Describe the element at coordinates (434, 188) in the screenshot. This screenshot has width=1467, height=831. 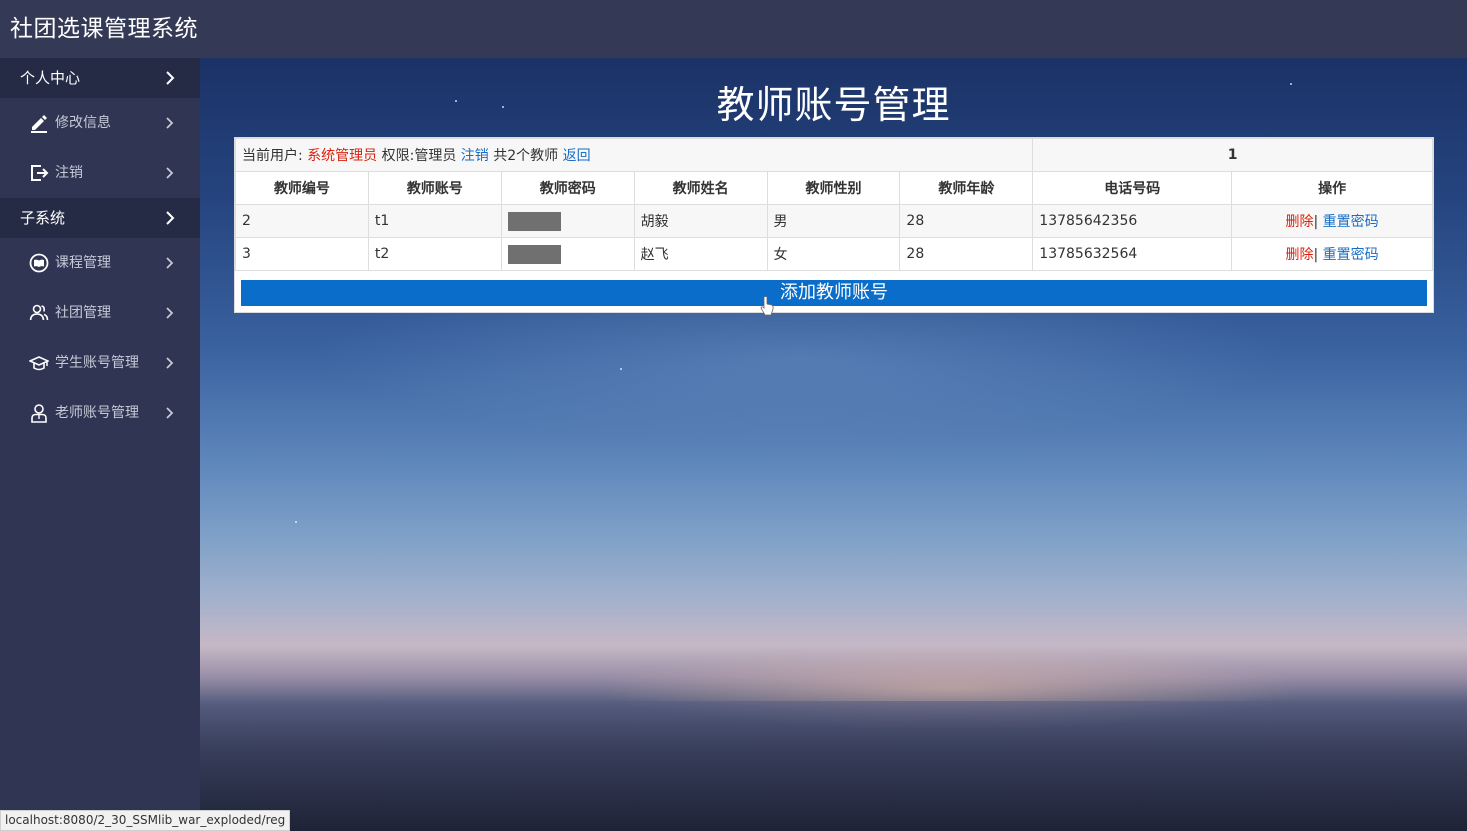
I see `column-header: 教师账号` at that location.